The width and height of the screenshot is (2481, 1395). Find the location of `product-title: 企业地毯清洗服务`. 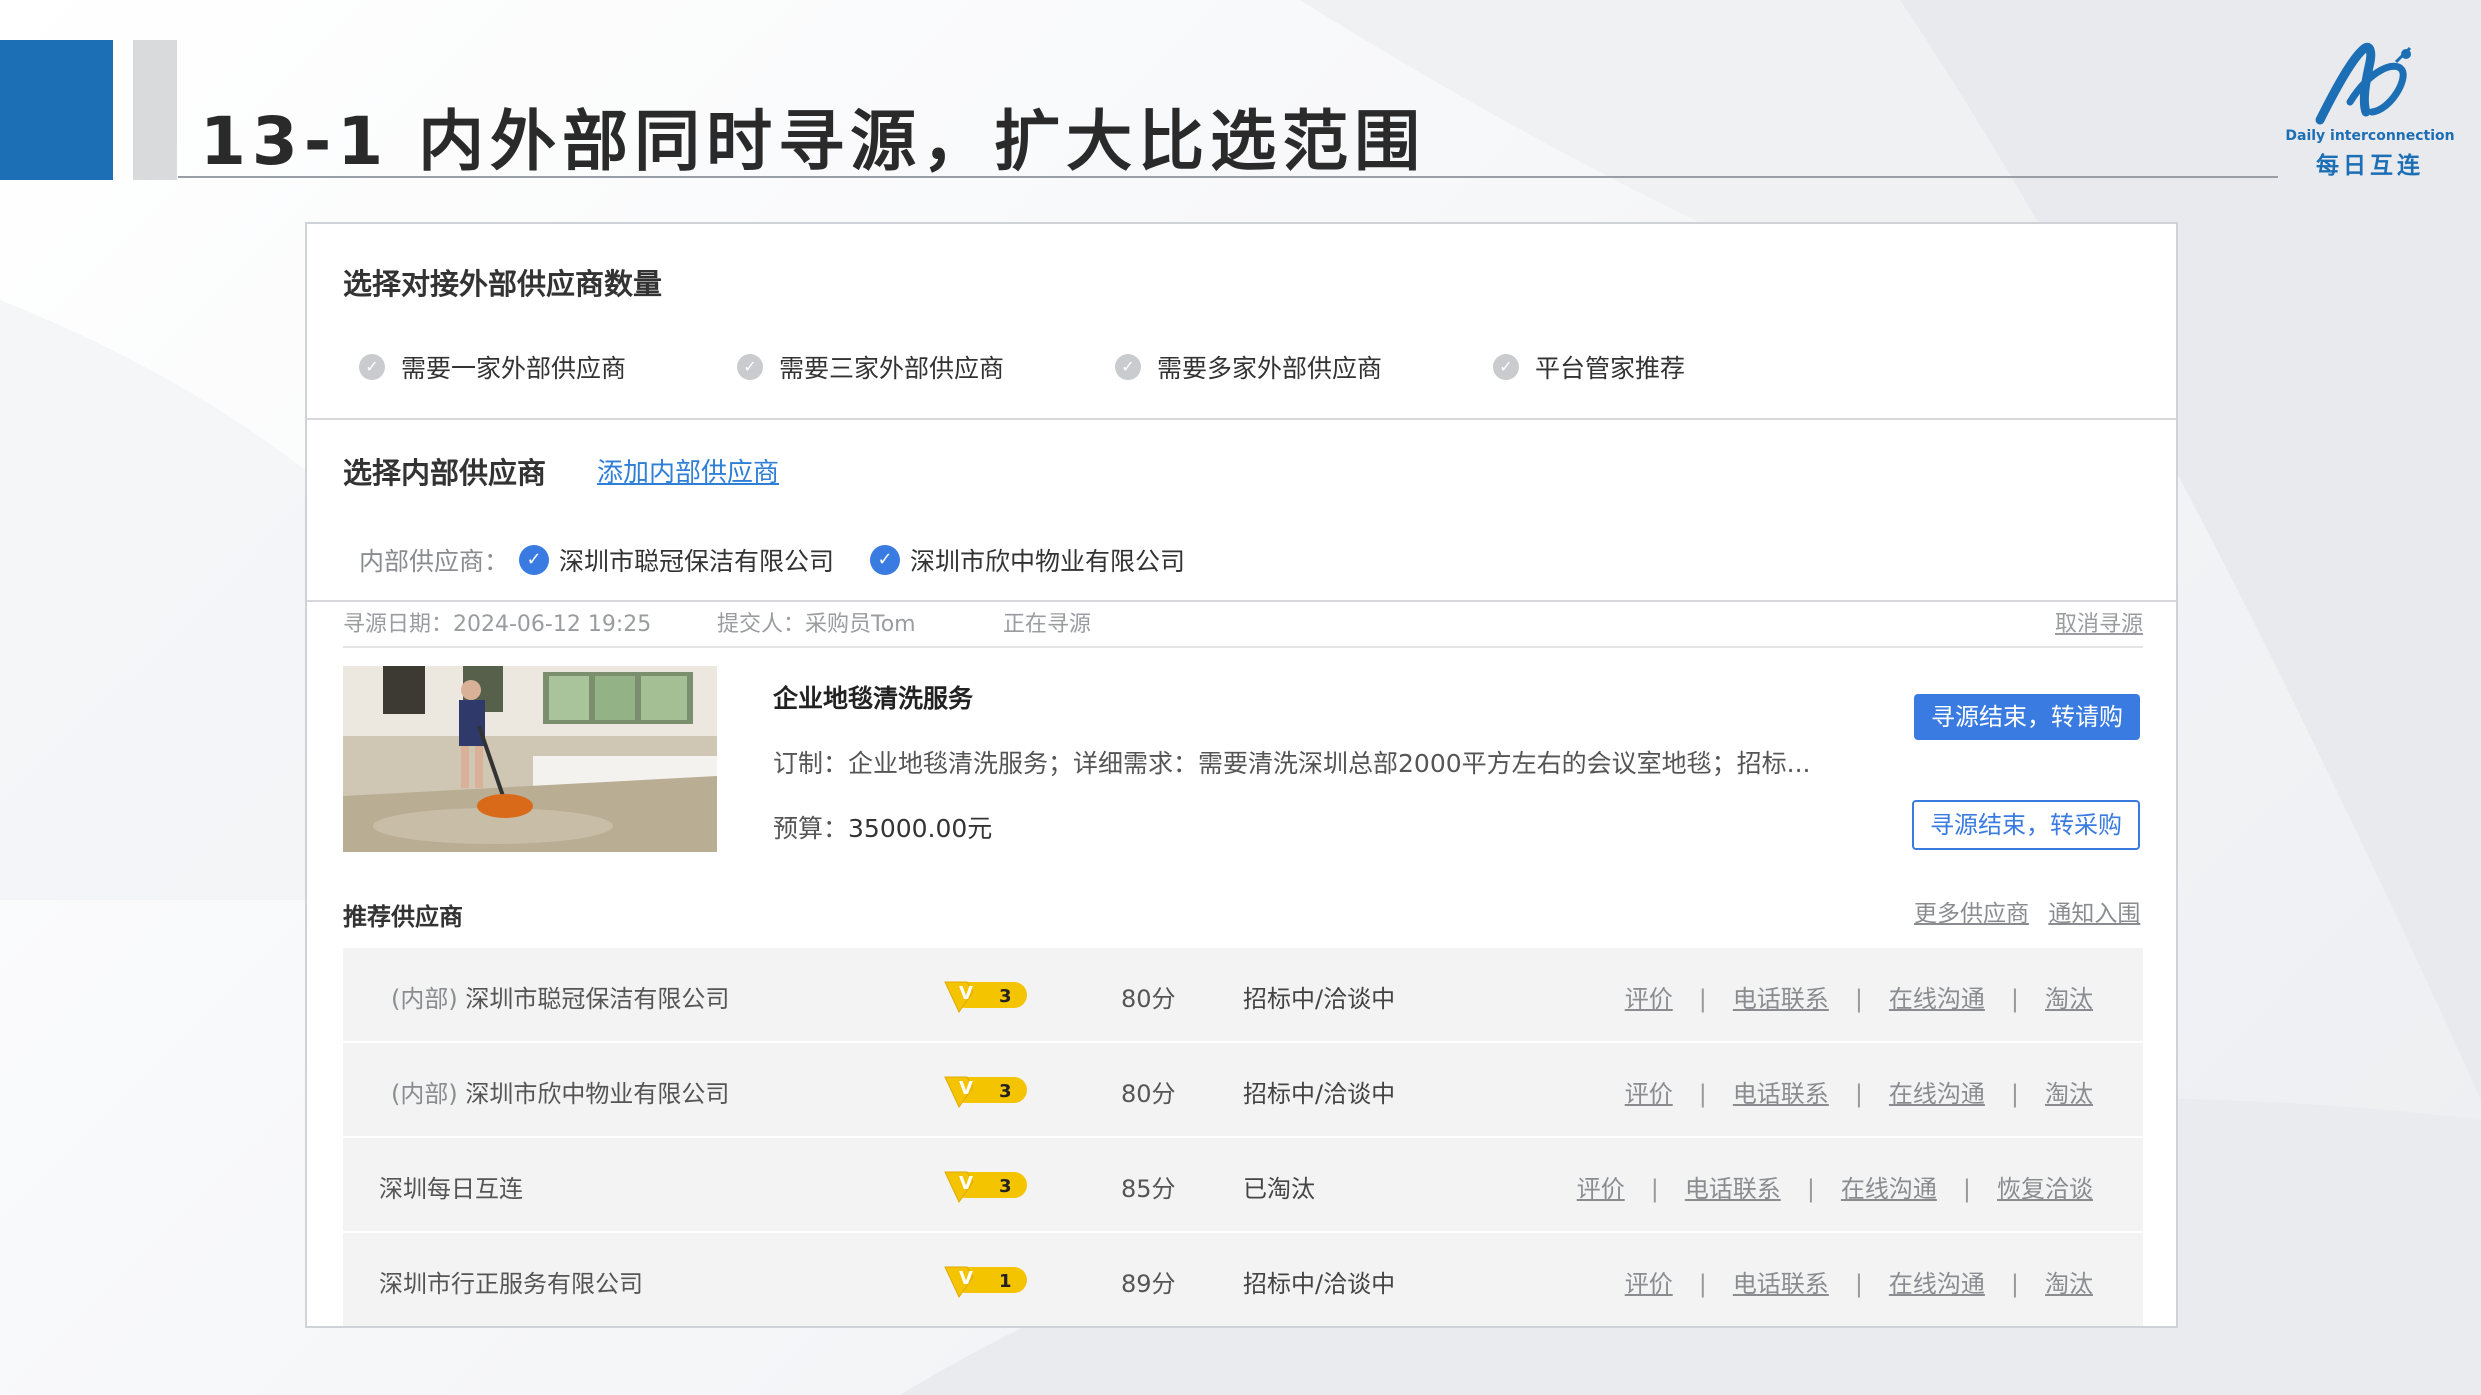

product-title: 企业地毯清洗服务 is located at coordinates (873, 698).